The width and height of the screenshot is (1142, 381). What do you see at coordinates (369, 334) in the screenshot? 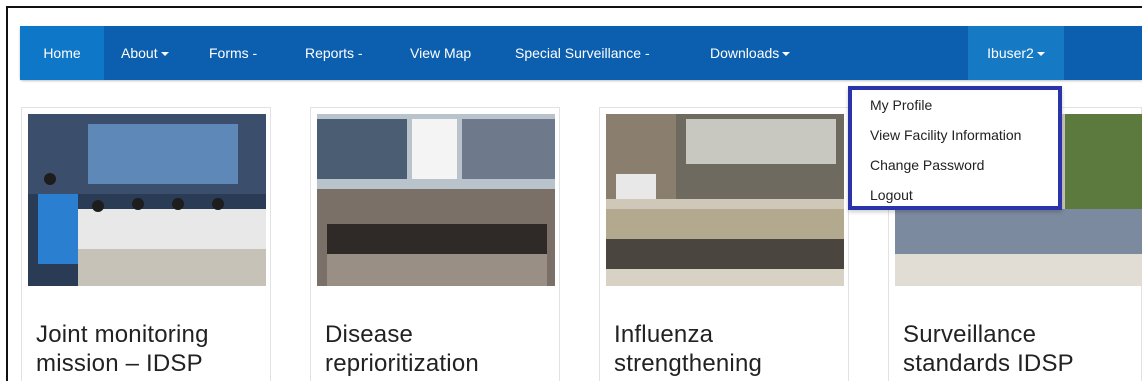
I see `card-title-line: Disease` at bounding box center [369, 334].